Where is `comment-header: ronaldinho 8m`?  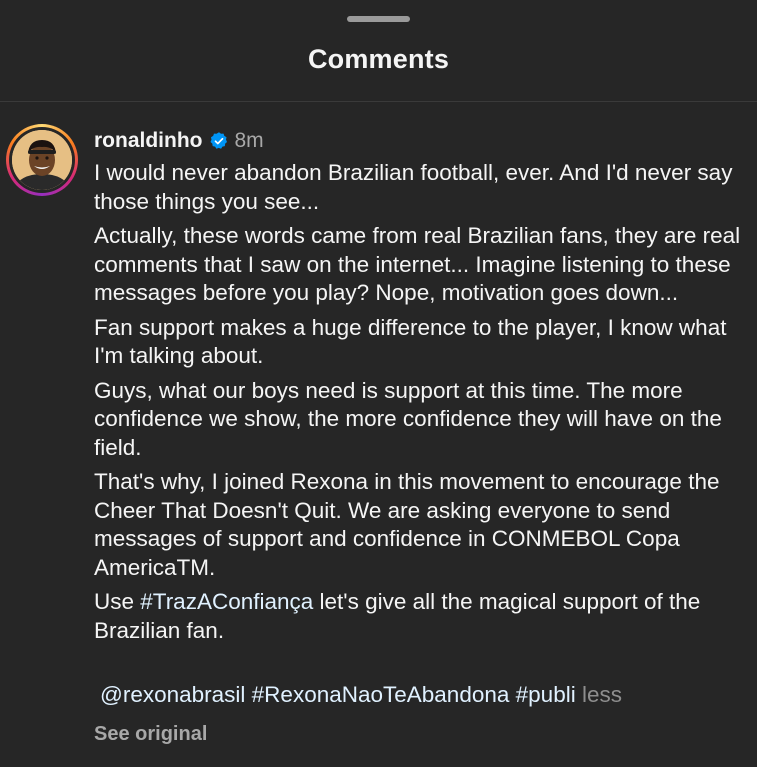 comment-header: ronaldinho 8m is located at coordinates (179, 141).